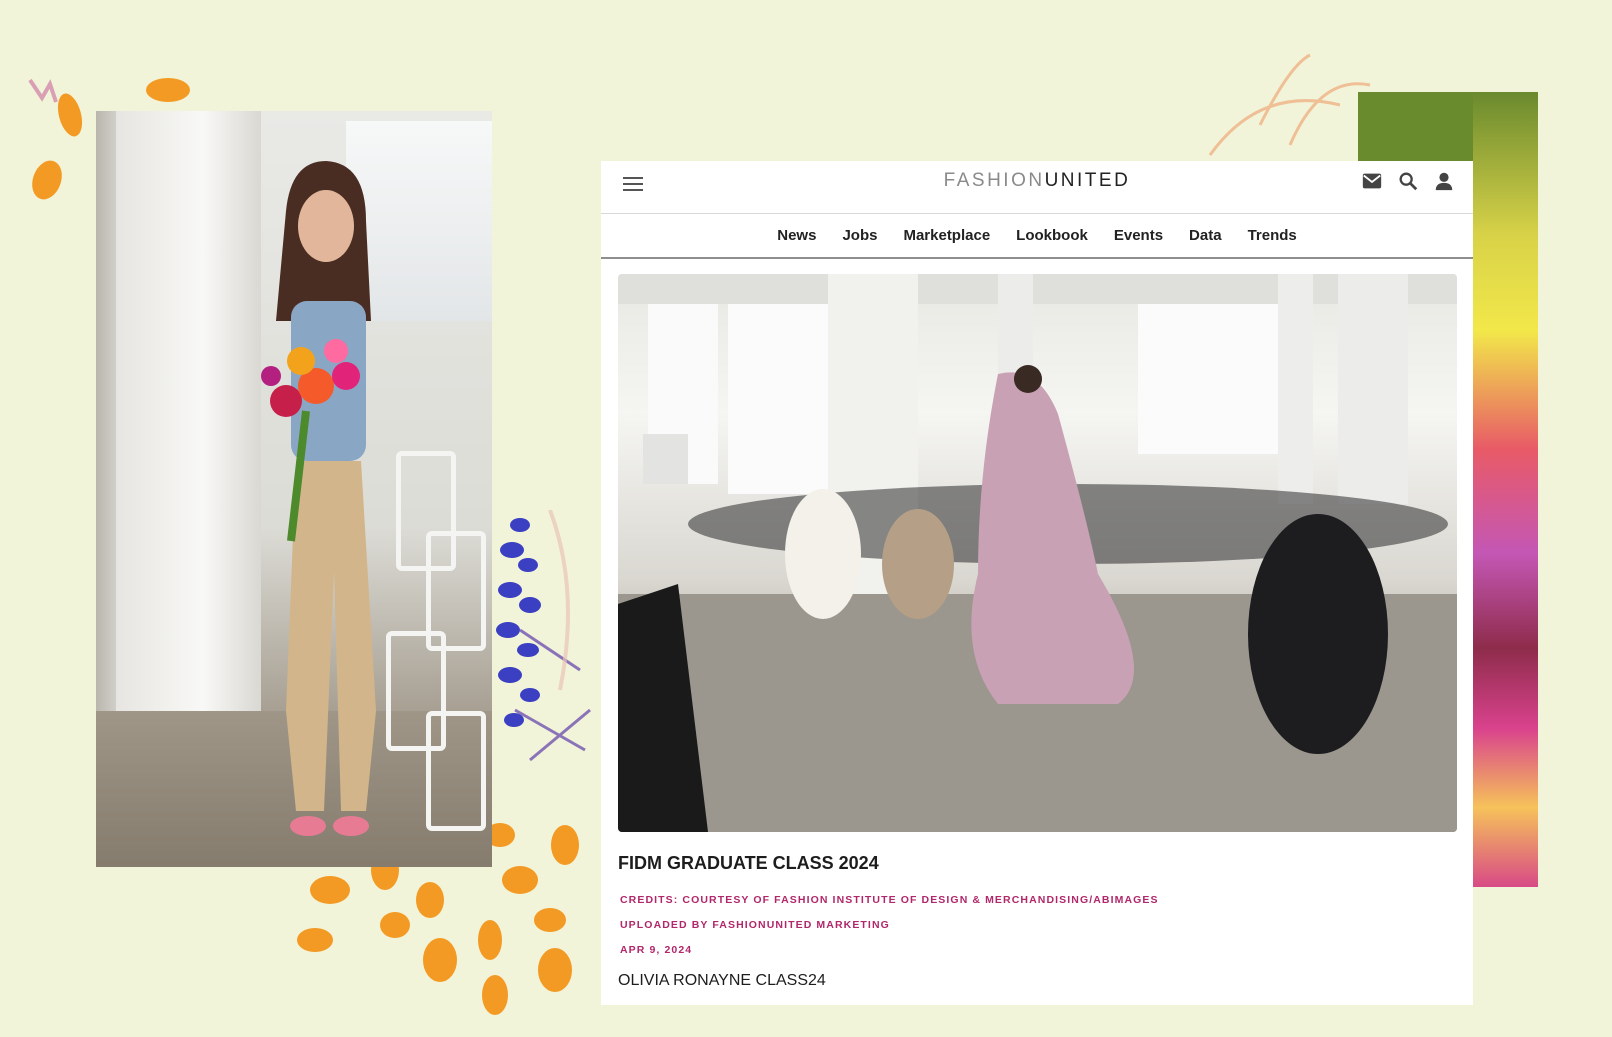 The width and height of the screenshot is (1612, 1037). What do you see at coordinates (859, 235) in the screenshot?
I see `nav-jobs: Jobs` at bounding box center [859, 235].